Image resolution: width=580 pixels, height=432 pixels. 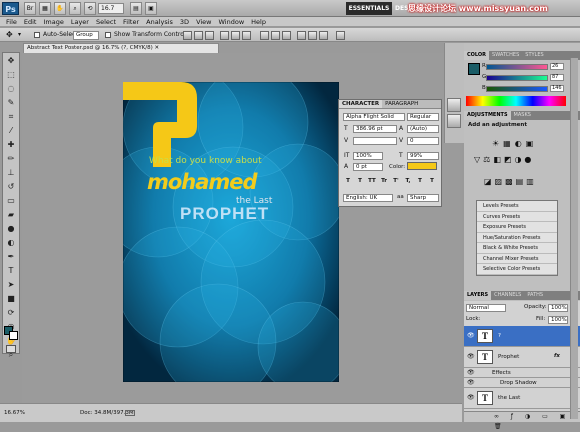 I want to click on crop-tool-icon: ⌗, so click(x=11, y=117).